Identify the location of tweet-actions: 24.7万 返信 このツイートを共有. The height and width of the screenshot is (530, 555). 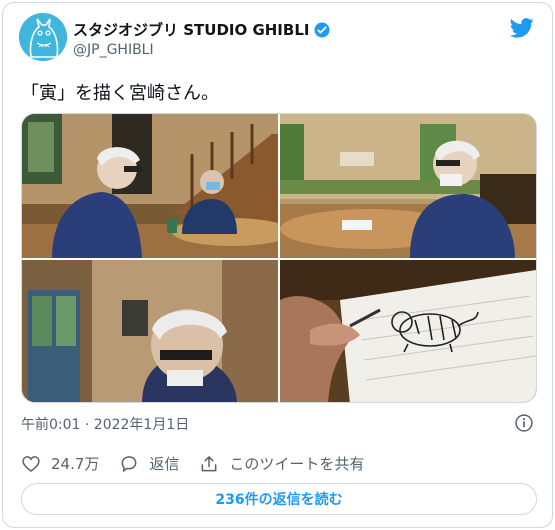
(202, 463).